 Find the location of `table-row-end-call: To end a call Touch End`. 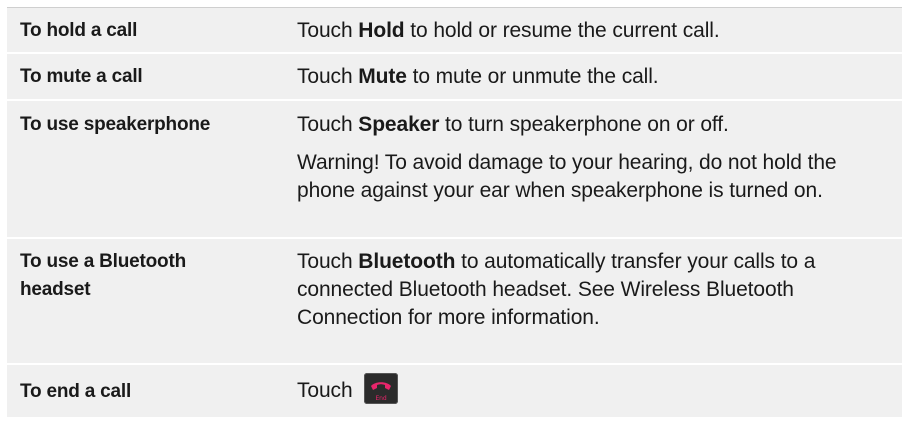

table-row-end-call: To end a call Touch End is located at coordinates (454, 391).